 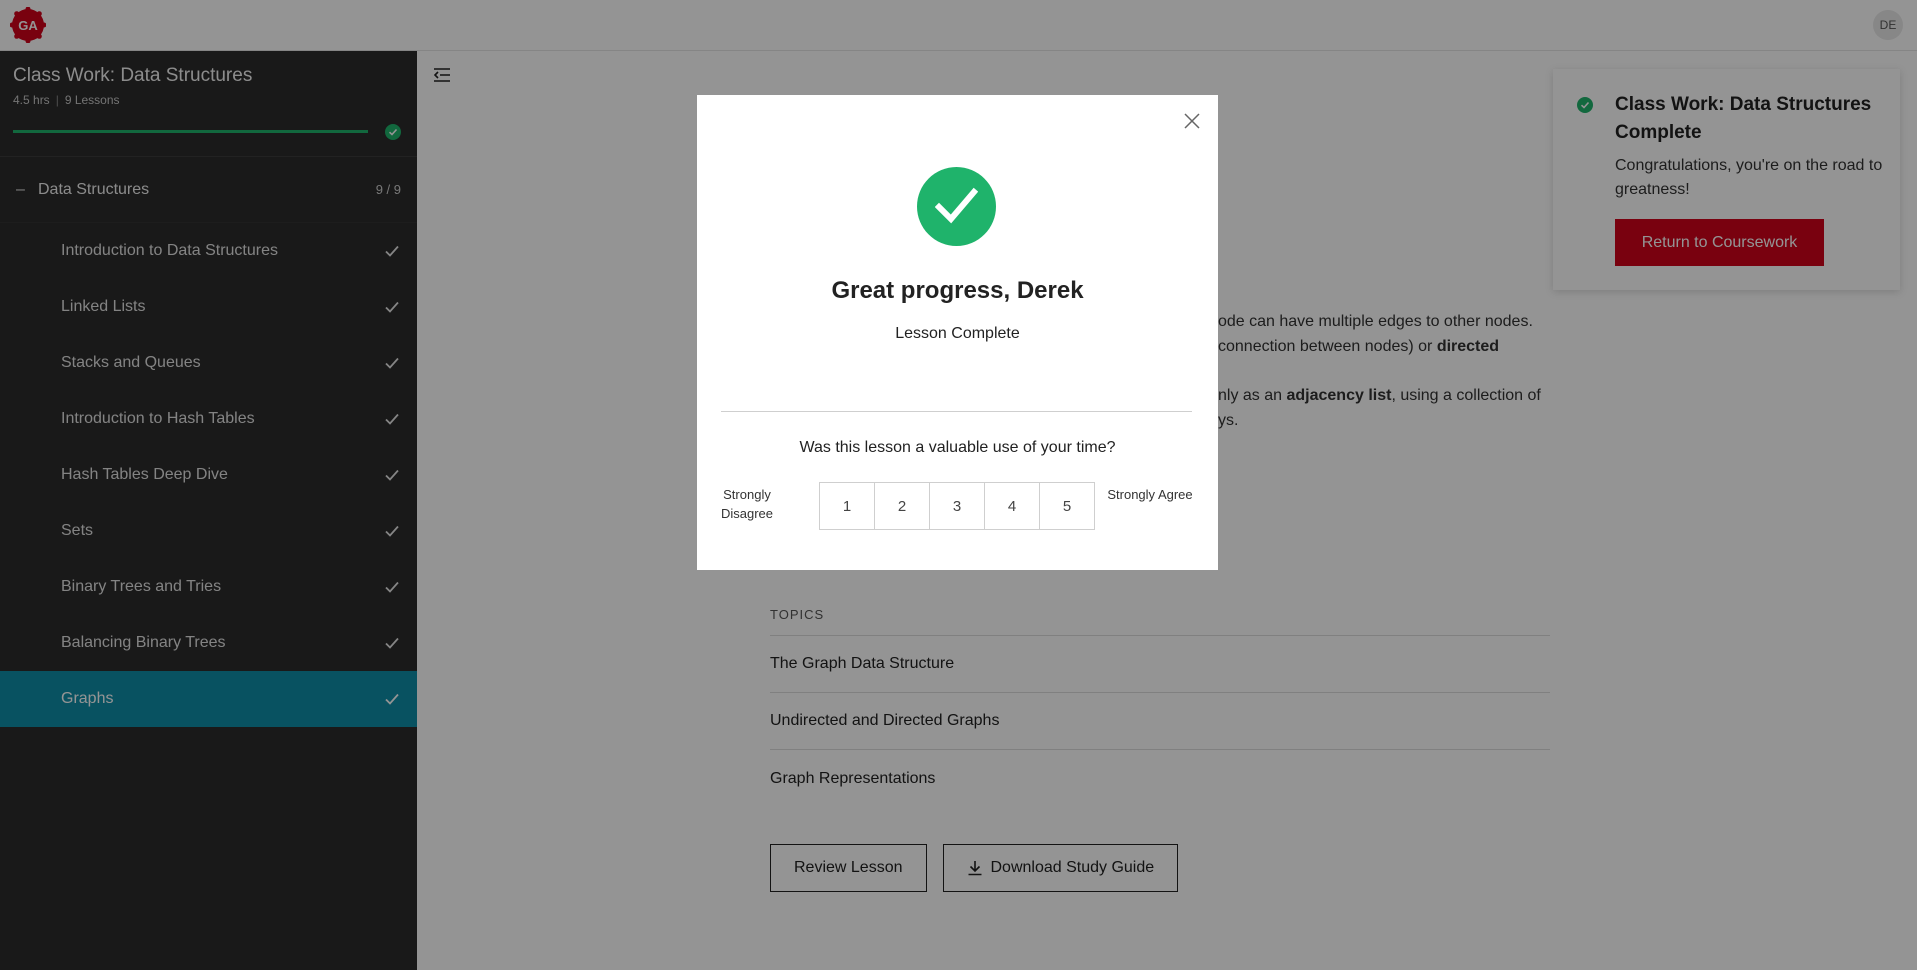 What do you see at coordinates (956, 206) in the screenshot?
I see `success-check-icon` at bounding box center [956, 206].